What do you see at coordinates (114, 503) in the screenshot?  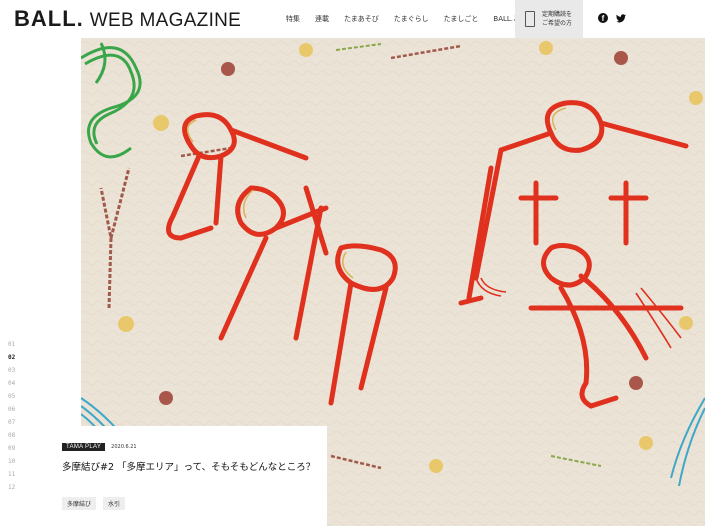 I see `tag-mizuhiki: 水引` at bounding box center [114, 503].